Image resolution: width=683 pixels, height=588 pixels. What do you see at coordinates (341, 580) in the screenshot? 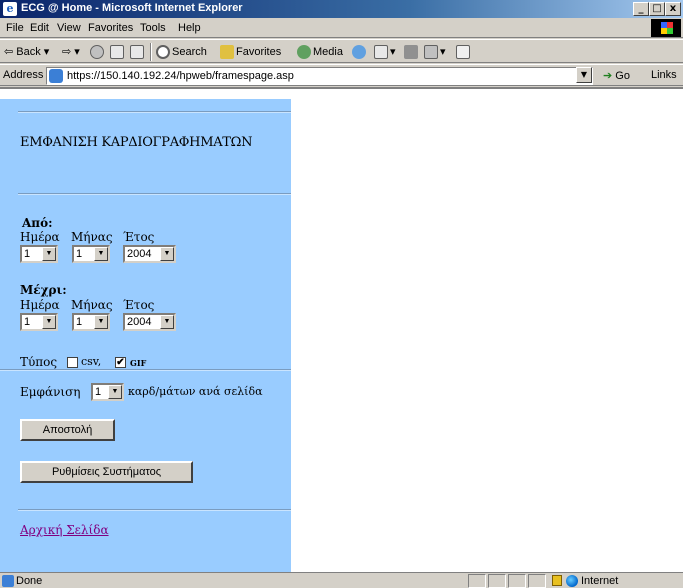
I see `status-bar: Done Internet` at bounding box center [341, 580].